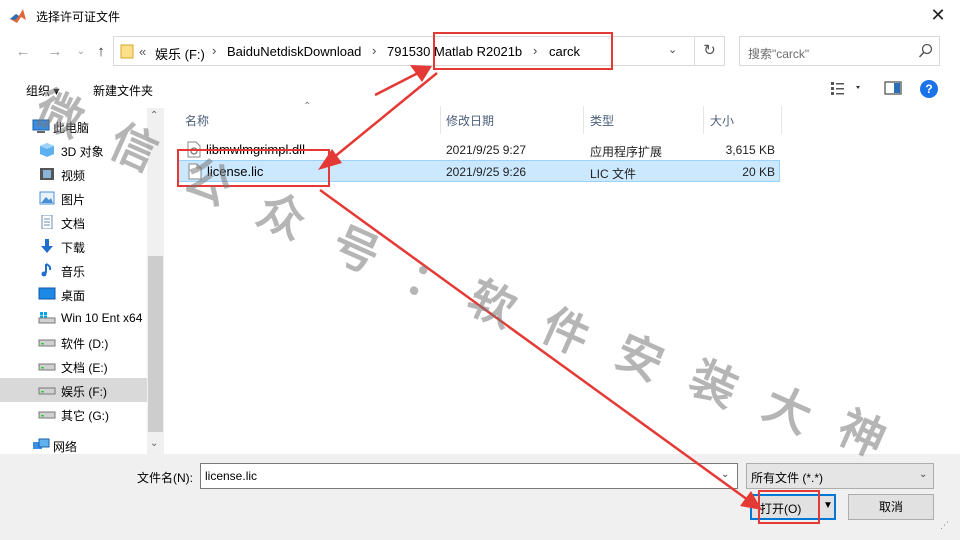 The image size is (960, 540). I want to click on sidebar-item-music: 音乐, so click(73, 270).